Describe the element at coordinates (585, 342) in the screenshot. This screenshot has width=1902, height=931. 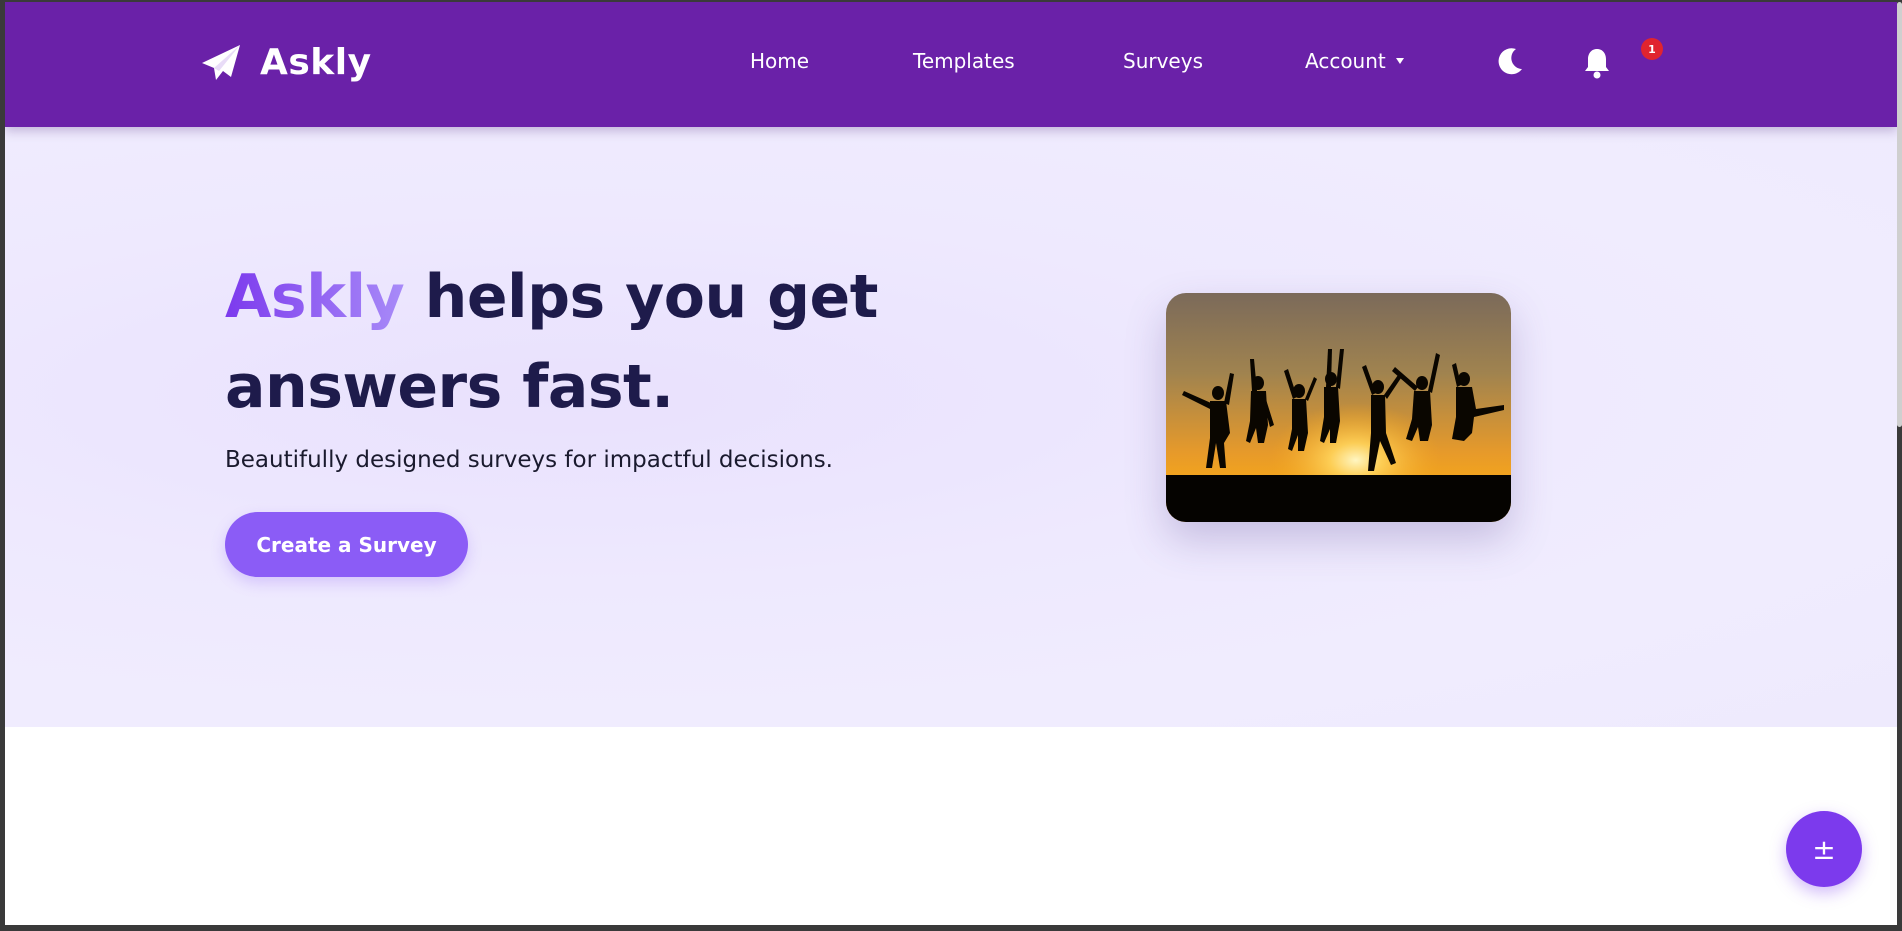
I see `hero-title: Askly helps you get answers fast.` at that location.